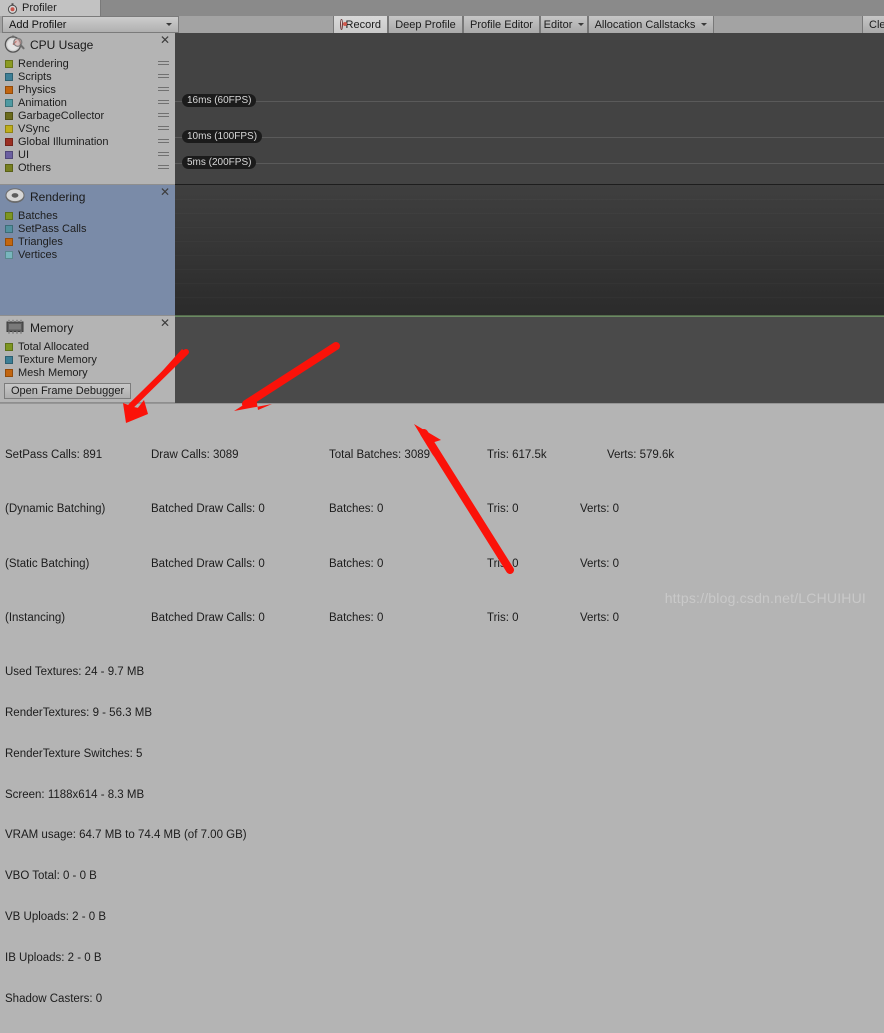 The width and height of the screenshot is (884, 1033). What do you see at coordinates (62, 45) in the screenshot?
I see `module-title: CPU Usage` at bounding box center [62, 45].